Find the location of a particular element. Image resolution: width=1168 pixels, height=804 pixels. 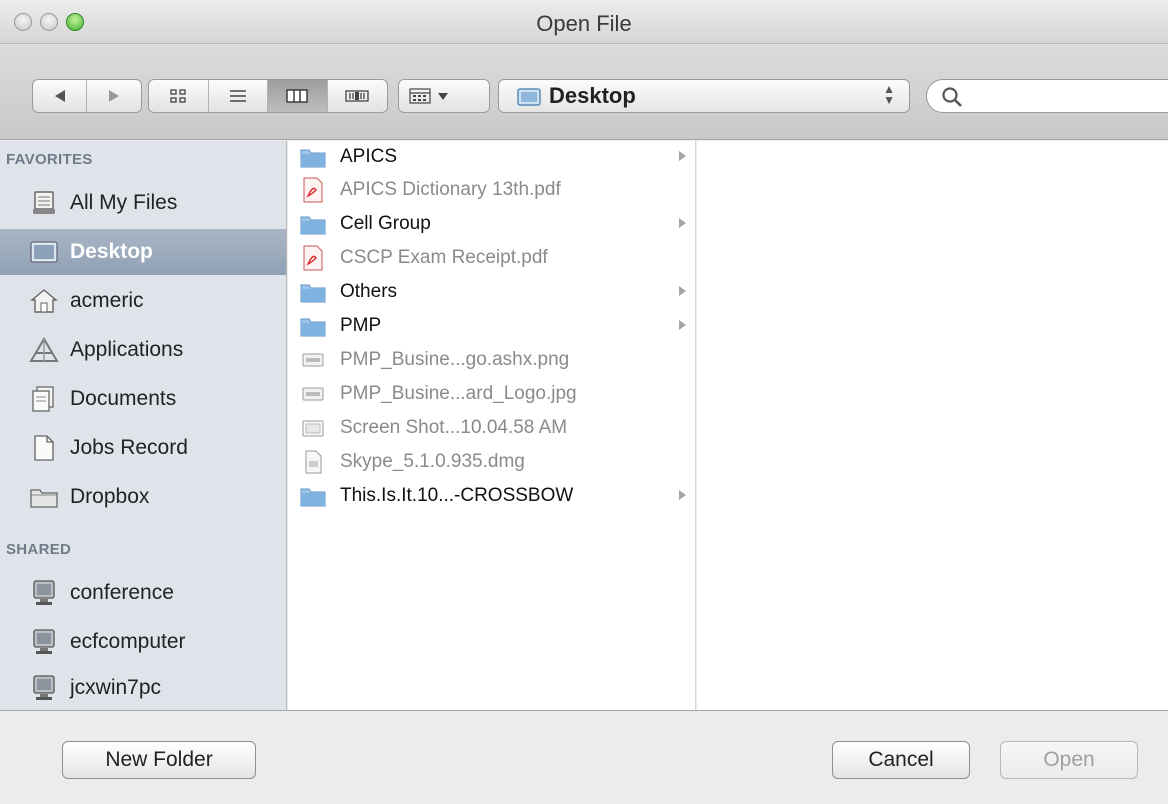

updown-arrows-icon: ▲ ▼ is located at coordinates (889, 94).